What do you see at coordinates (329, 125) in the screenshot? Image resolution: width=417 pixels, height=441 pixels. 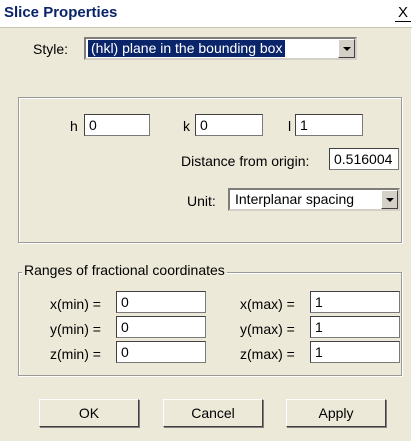 I see `l-input: 1` at bounding box center [329, 125].